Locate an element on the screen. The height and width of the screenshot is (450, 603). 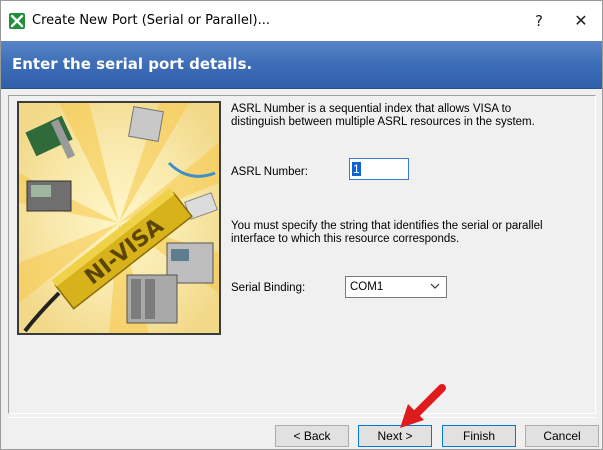
asrl-number-label: ASRL Number: is located at coordinates (269, 172).